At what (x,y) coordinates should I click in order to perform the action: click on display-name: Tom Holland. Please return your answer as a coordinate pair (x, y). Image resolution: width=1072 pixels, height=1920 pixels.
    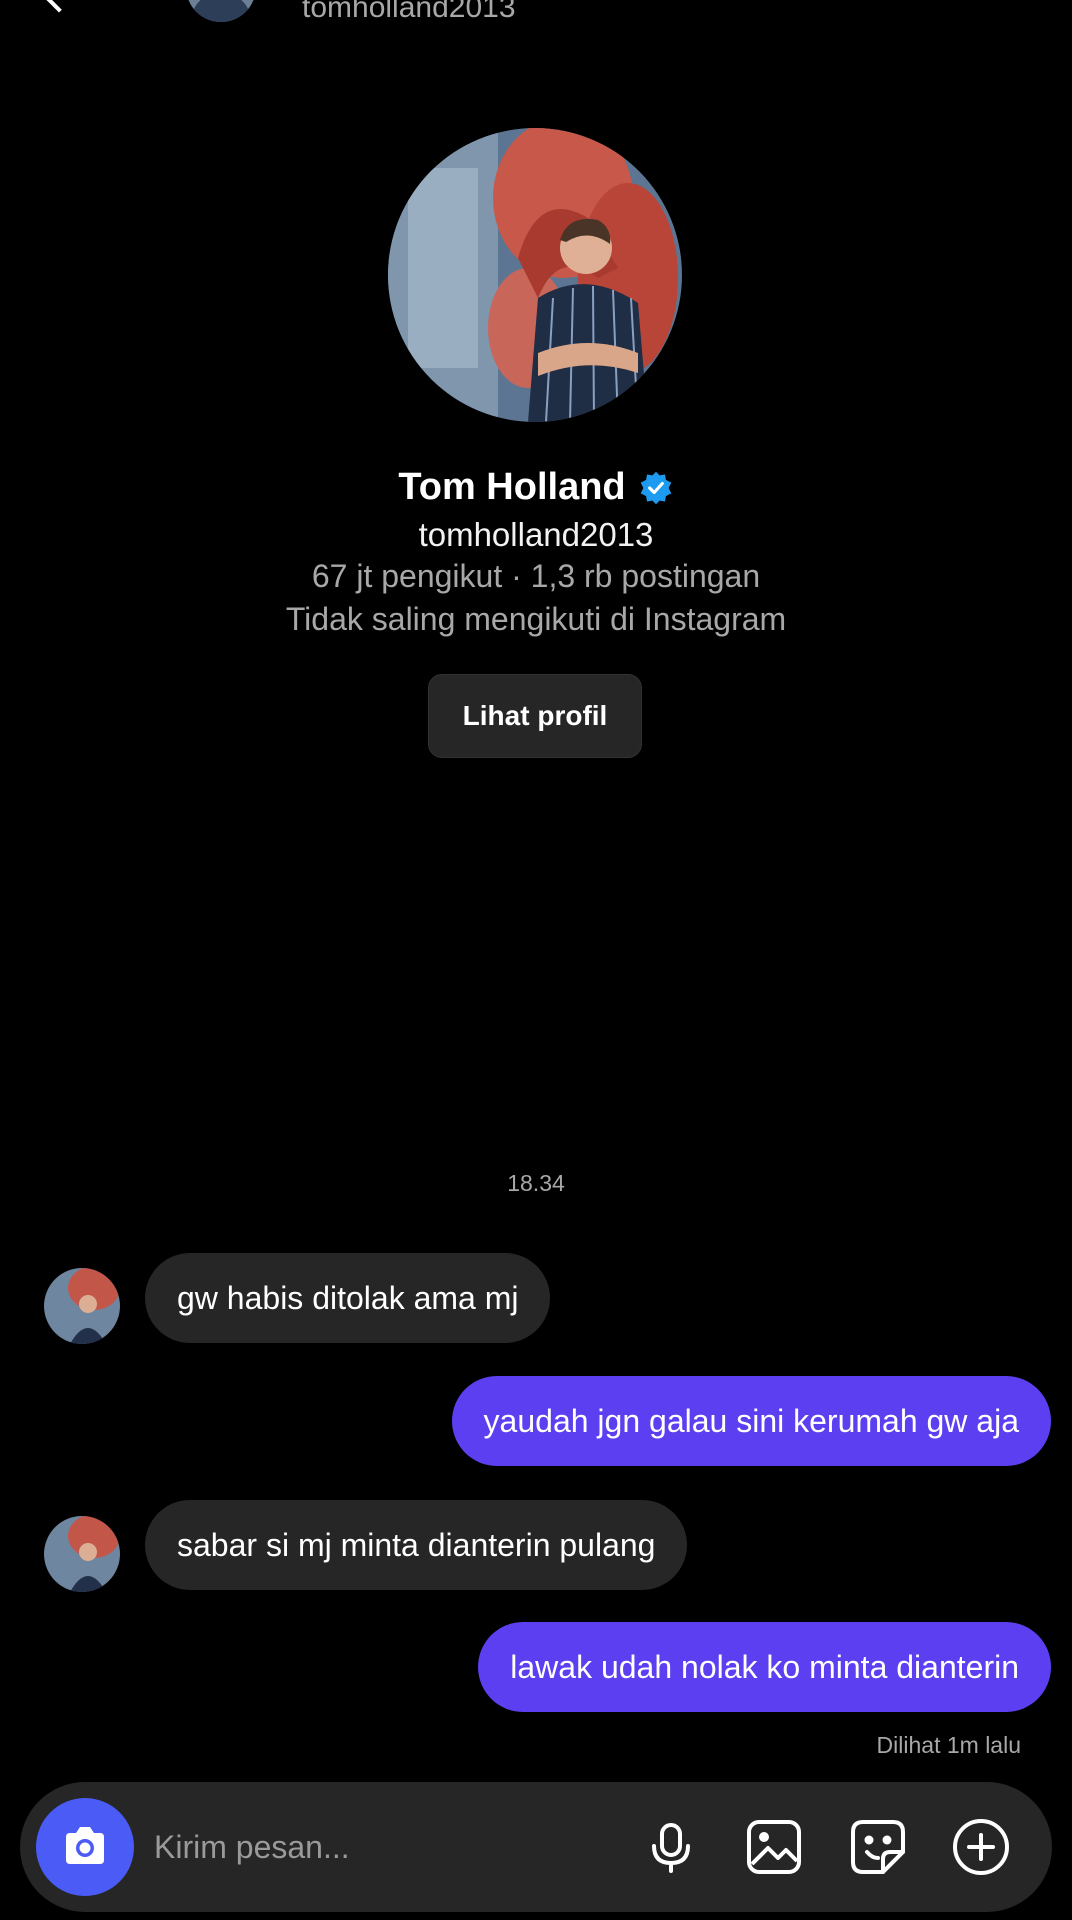
    Looking at the image, I should click on (512, 487).